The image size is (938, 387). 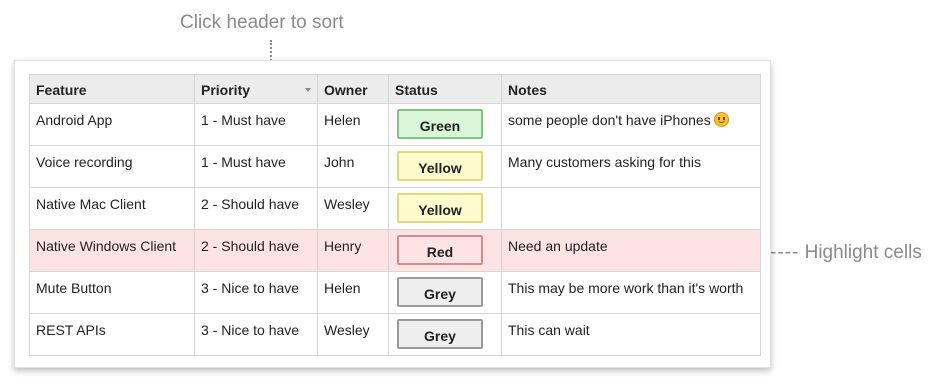 I want to click on notes-cell: This may be more work than it's worth, so click(x=631, y=292).